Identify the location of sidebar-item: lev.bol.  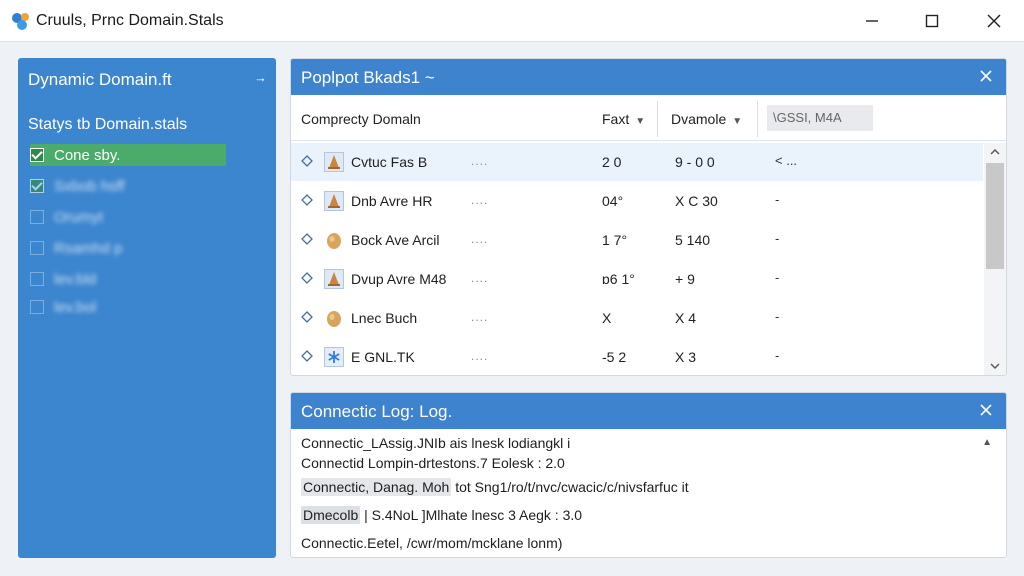
(128, 307).